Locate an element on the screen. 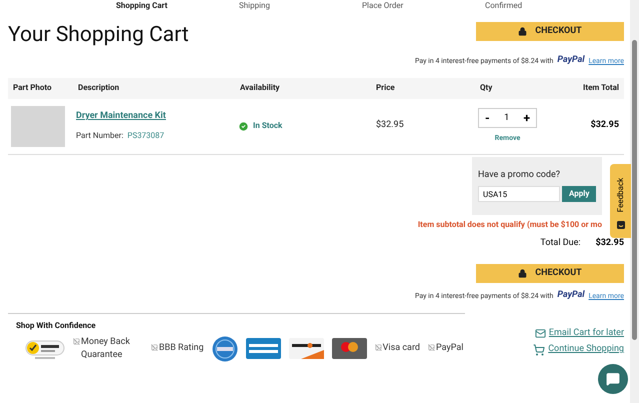 The image size is (639, 403). quantity-value: 1 is located at coordinates (507, 118).